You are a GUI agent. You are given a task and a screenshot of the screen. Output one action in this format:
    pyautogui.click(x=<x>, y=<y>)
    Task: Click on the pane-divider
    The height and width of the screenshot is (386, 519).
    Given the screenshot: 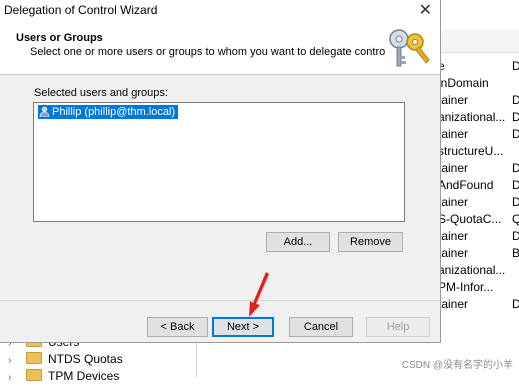 What is the action you would take?
    pyautogui.click(x=196, y=357)
    